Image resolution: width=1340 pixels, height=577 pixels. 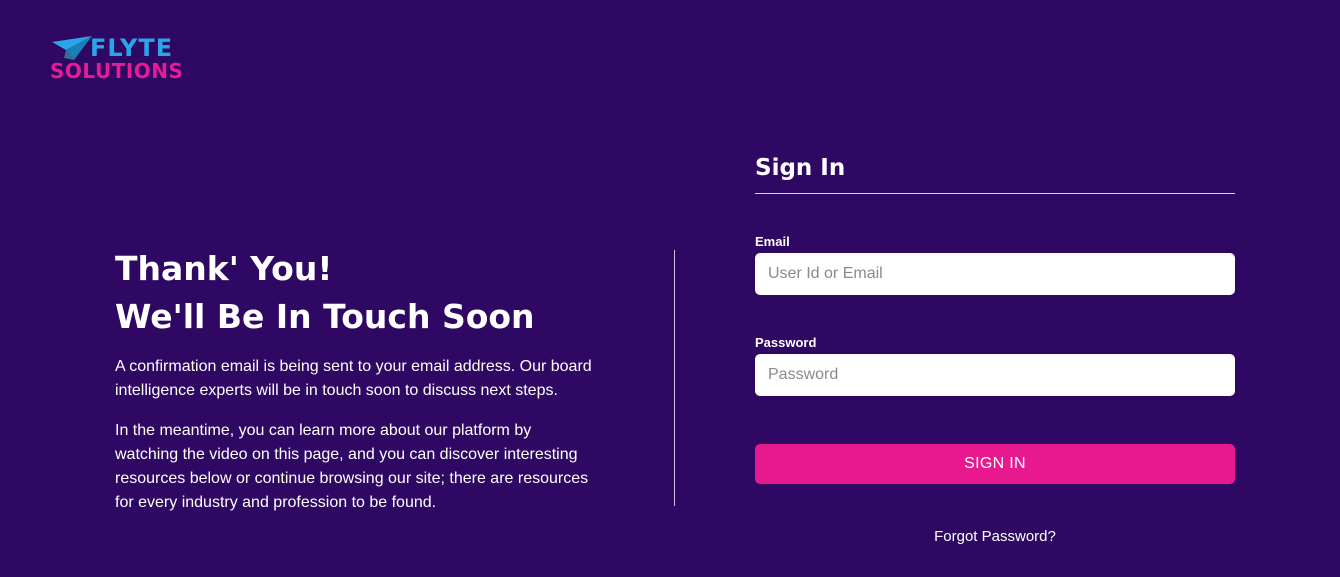 I want to click on touch-soon-heading: We'll Be In Touch Soon, so click(x=325, y=316).